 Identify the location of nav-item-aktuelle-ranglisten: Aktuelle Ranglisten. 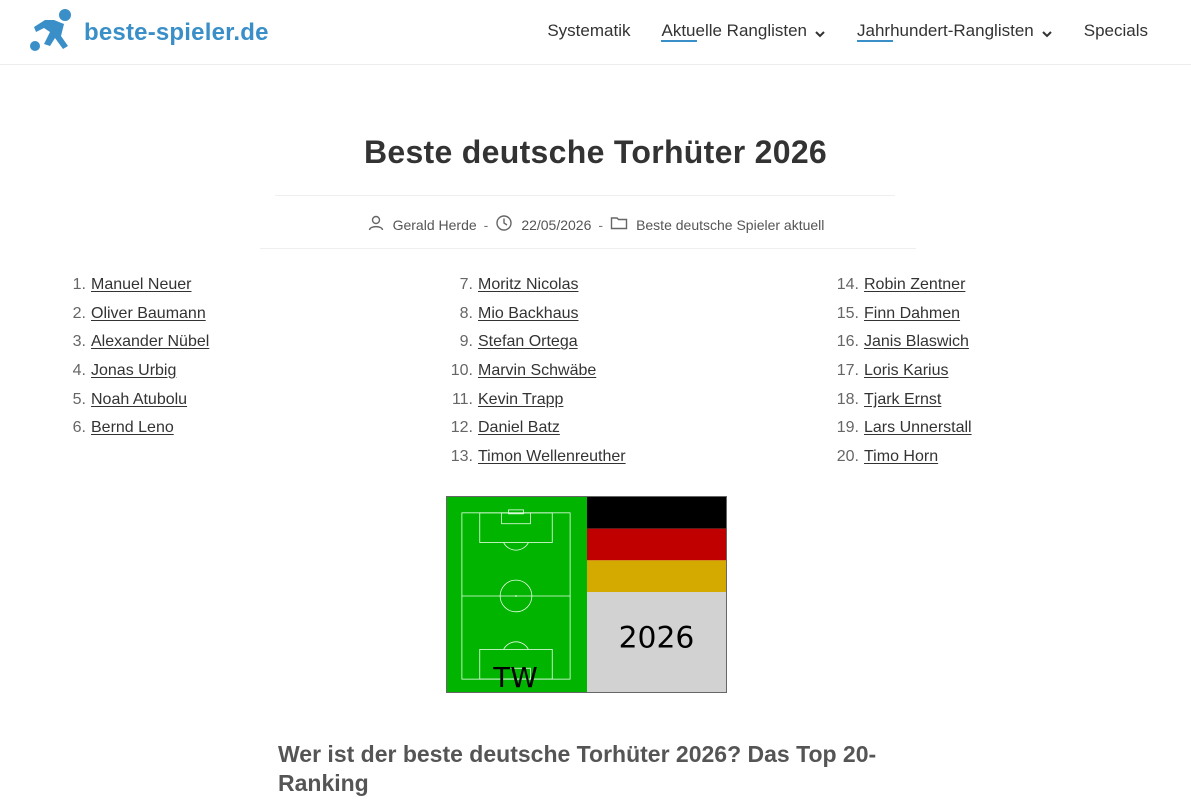
(743, 31).